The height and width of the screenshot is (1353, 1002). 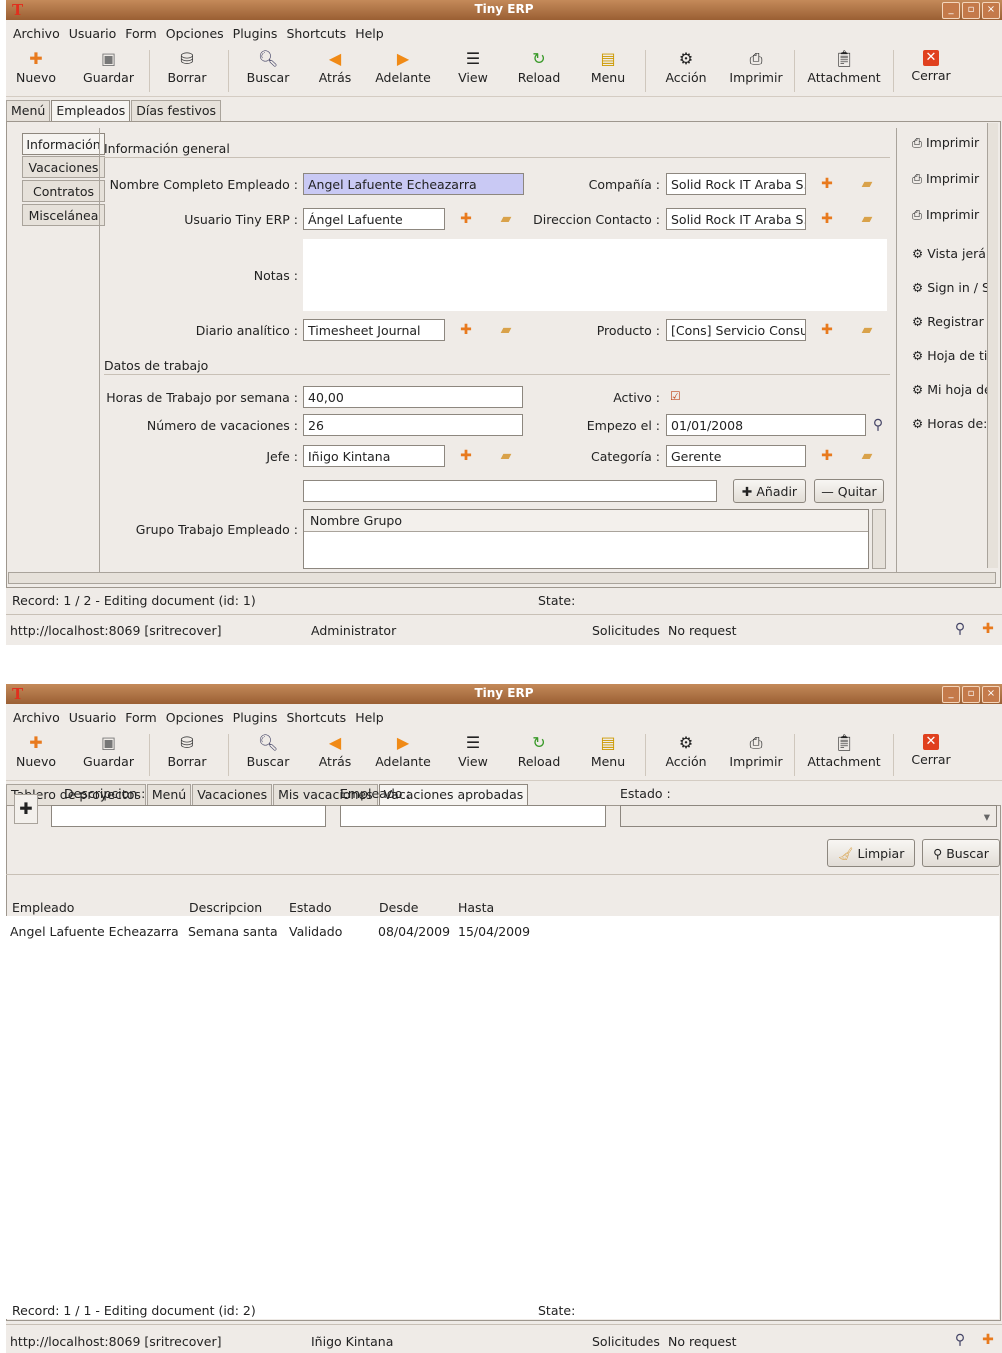 What do you see at coordinates (225, 907) in the screenshot?
I see `column-descripcion: Descripcion` at bounding box center [225, 907].